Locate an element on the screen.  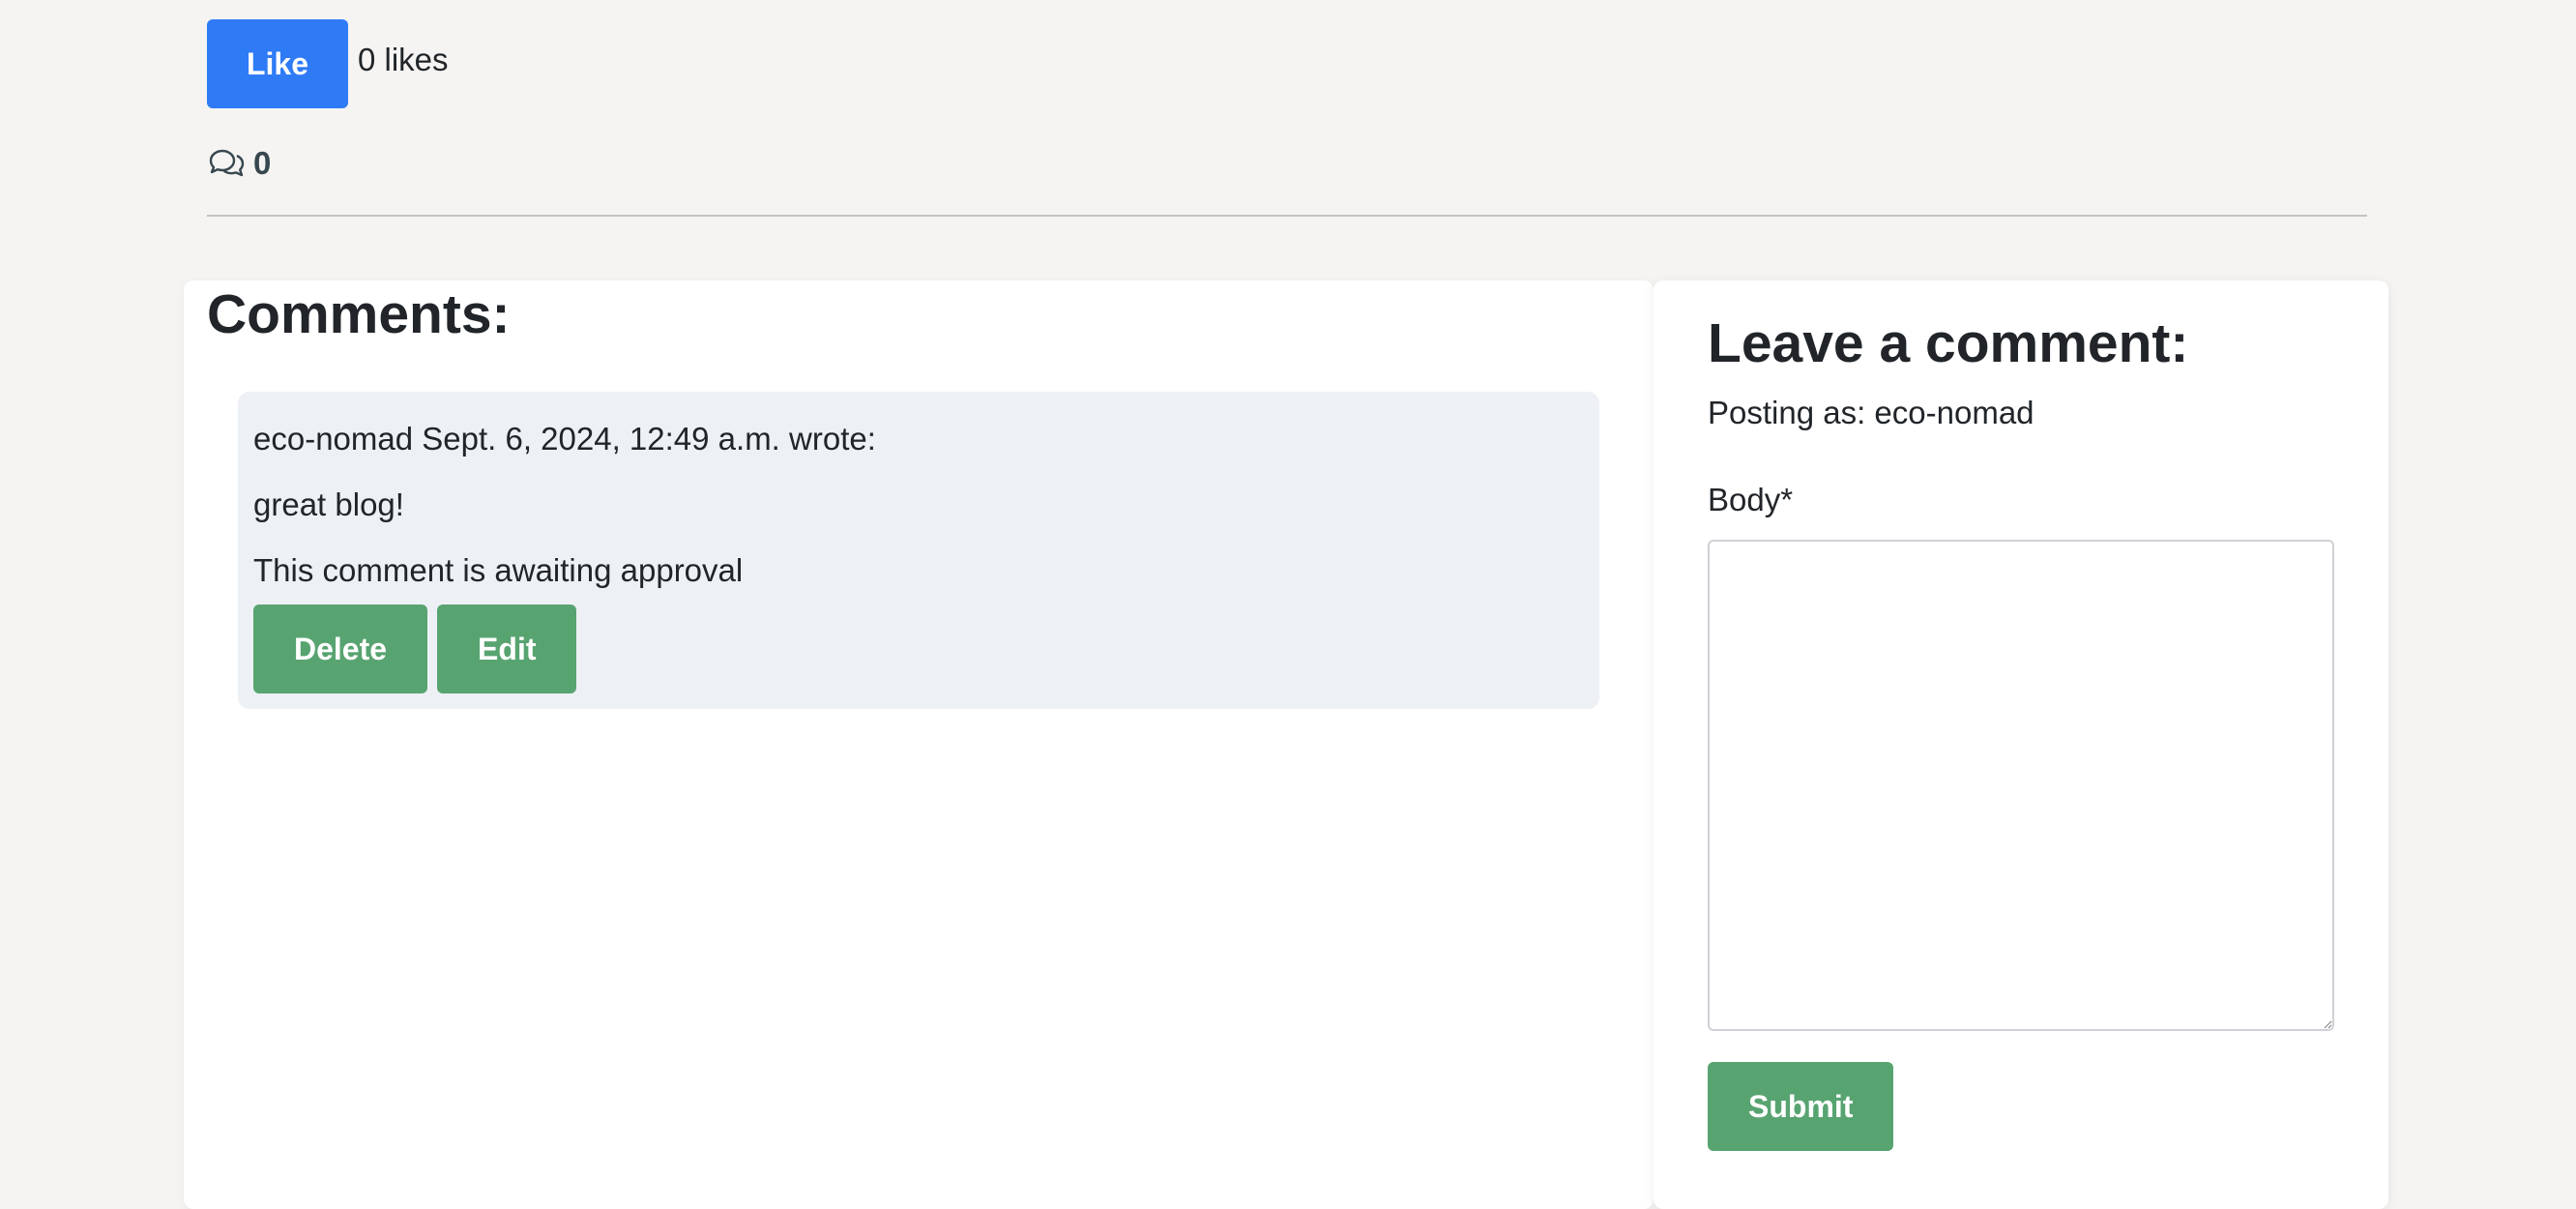
body-label: Body* is located at coordinates (1751, 499).